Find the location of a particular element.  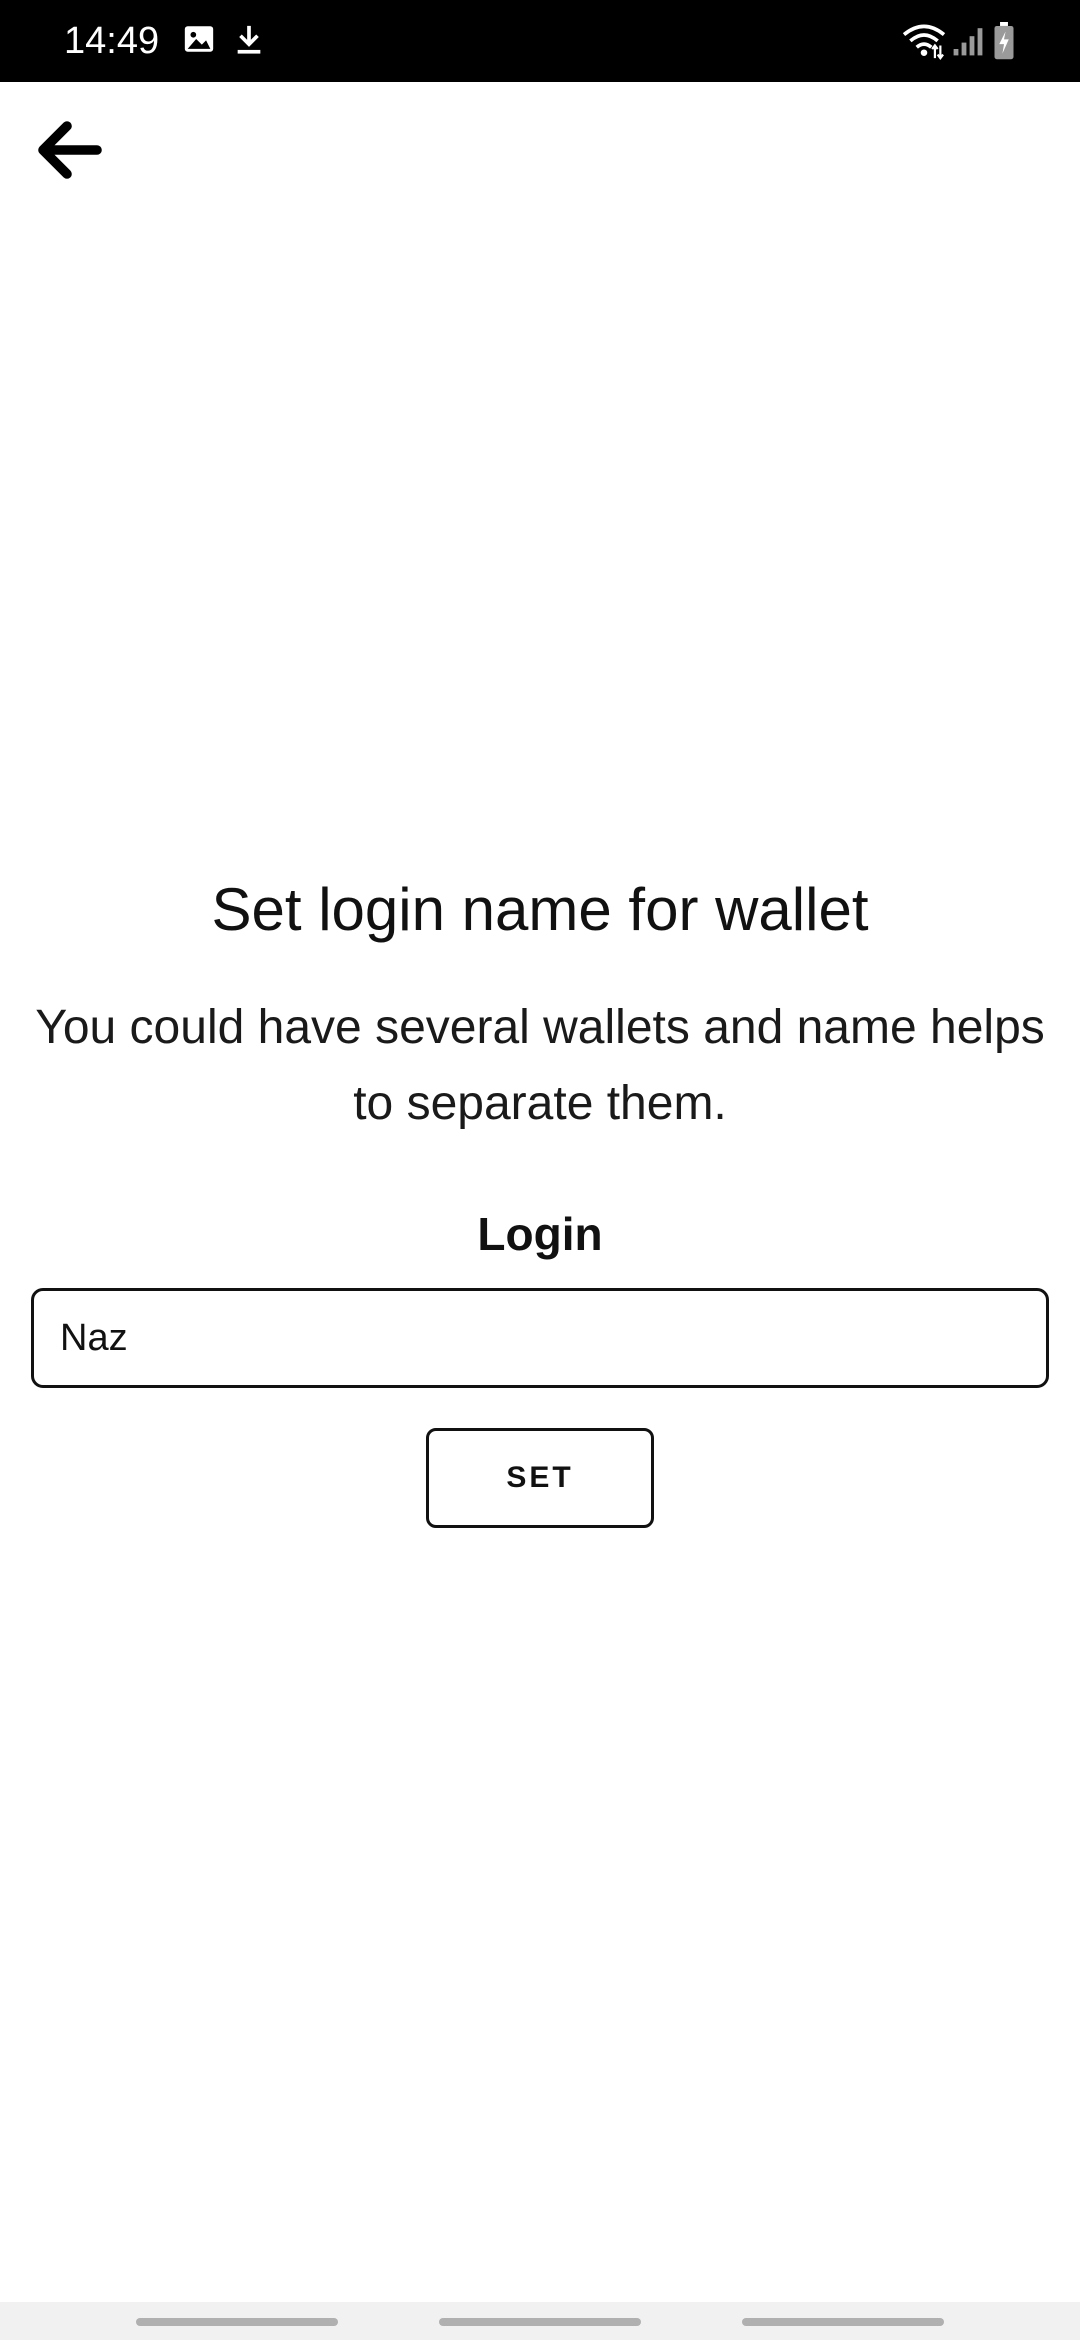

login-label: Login is located at coordinates (540, 1234).